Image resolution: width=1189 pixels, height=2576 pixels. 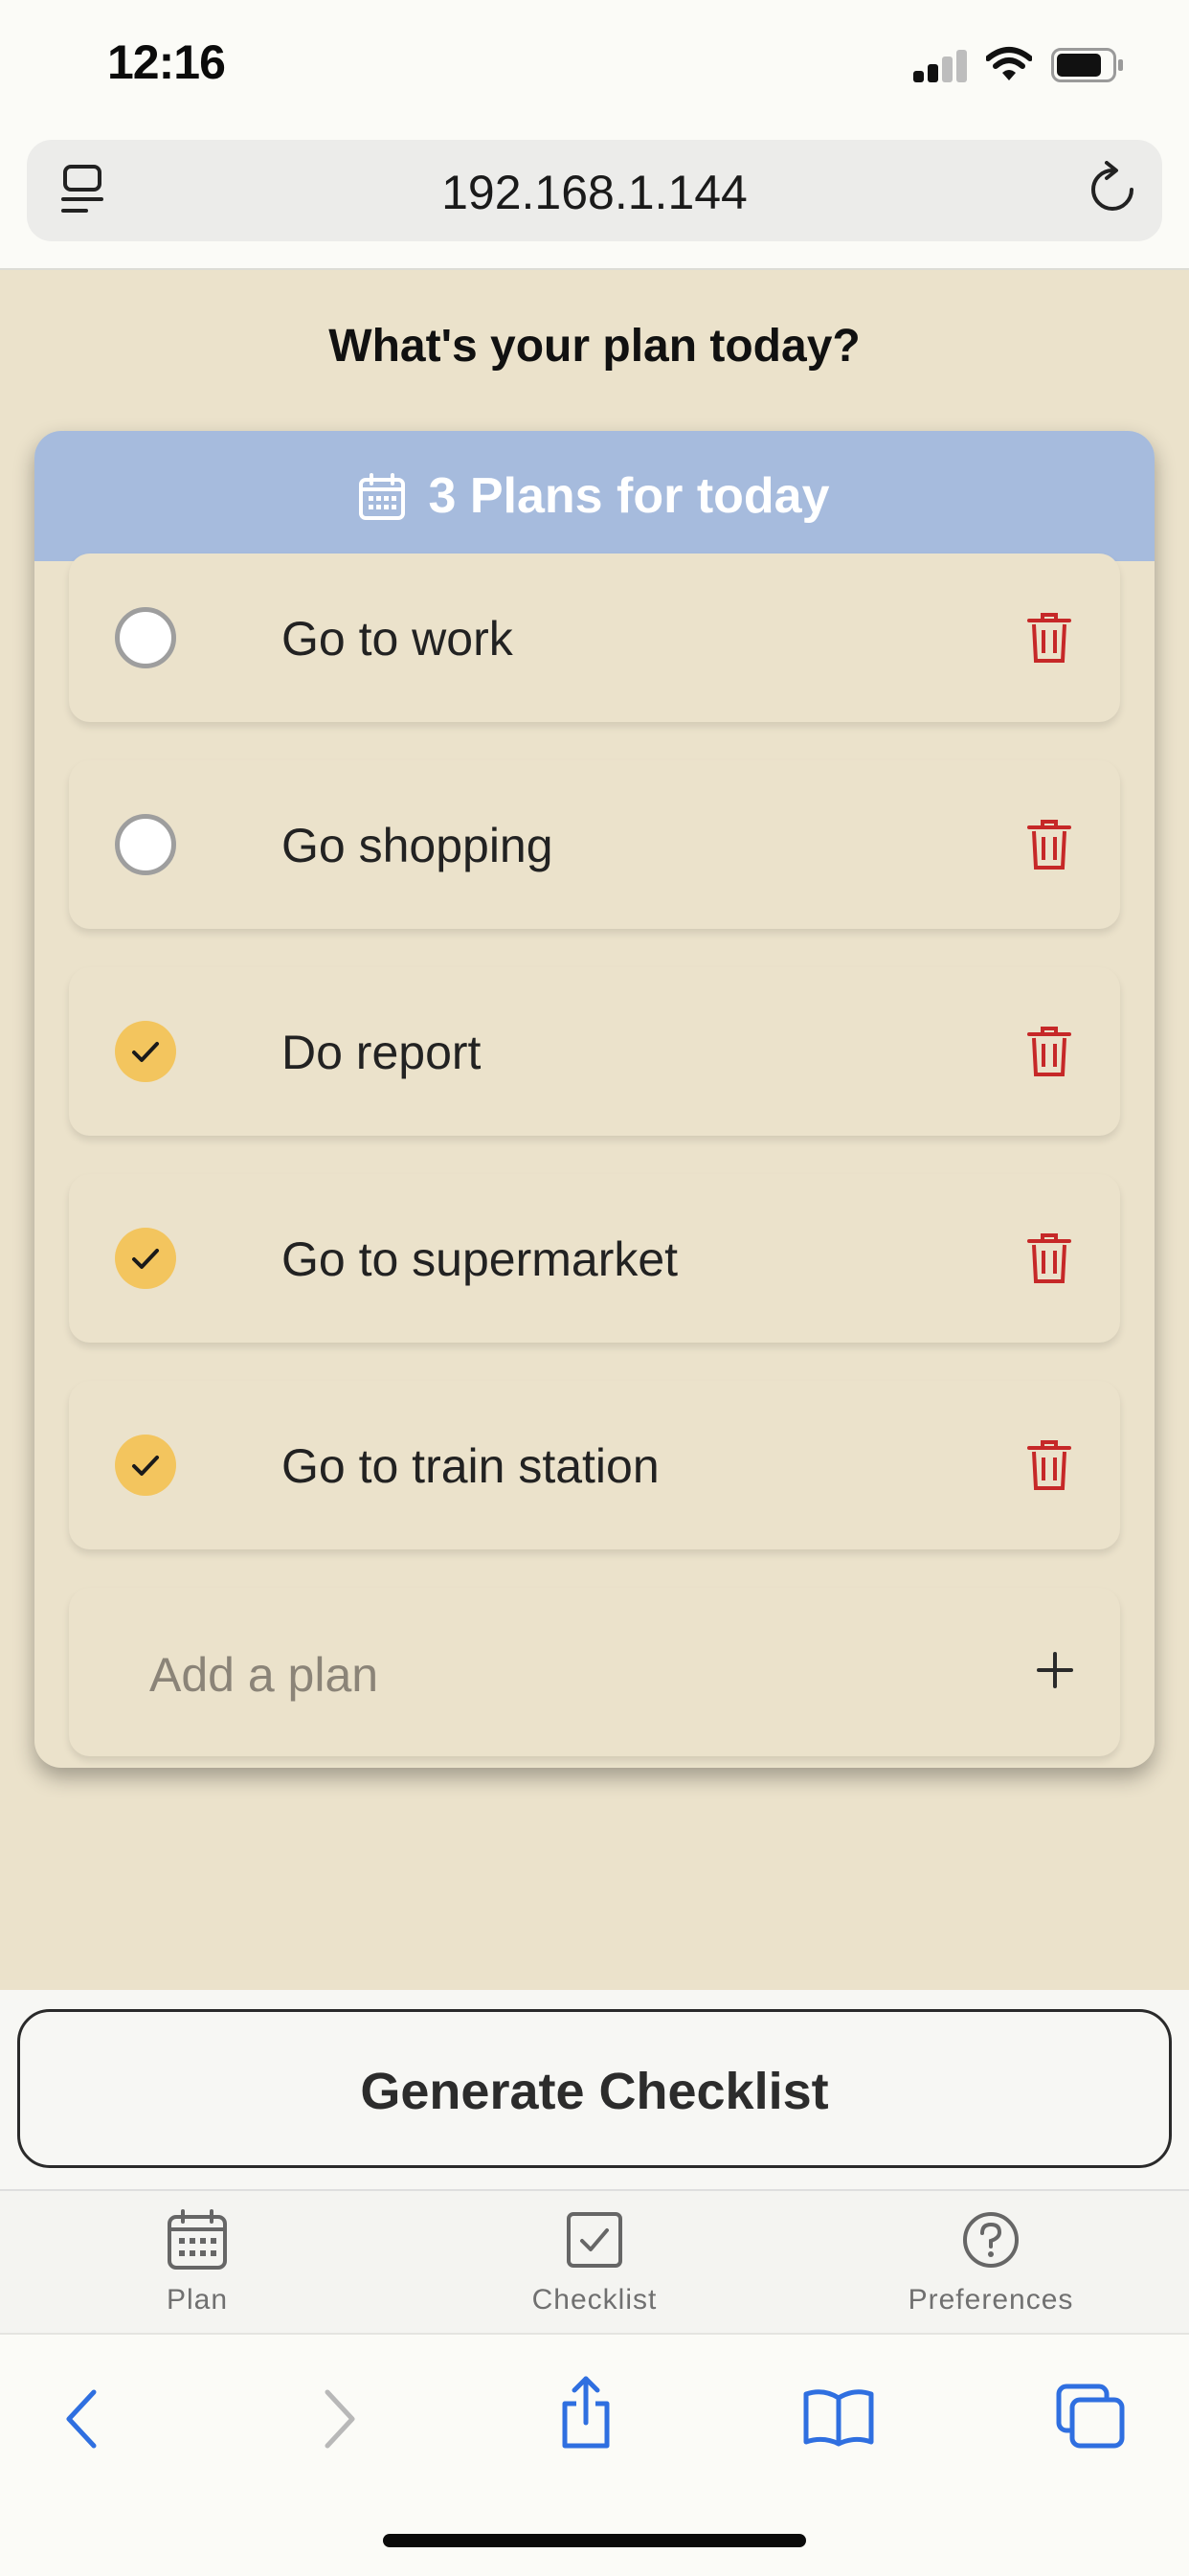 What do you see at coordinates (629, 496) in the screenshot?
I see `card-title-text: 3 Plans for today` at bounding box center [629, 496].